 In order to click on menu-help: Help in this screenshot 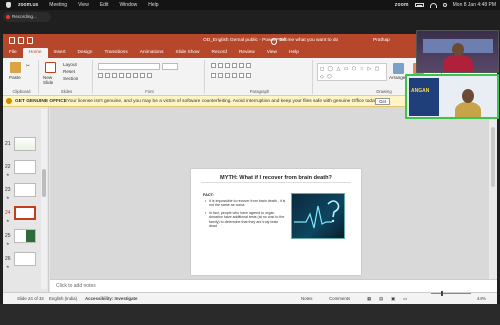, I will do `click(153, 5)`.